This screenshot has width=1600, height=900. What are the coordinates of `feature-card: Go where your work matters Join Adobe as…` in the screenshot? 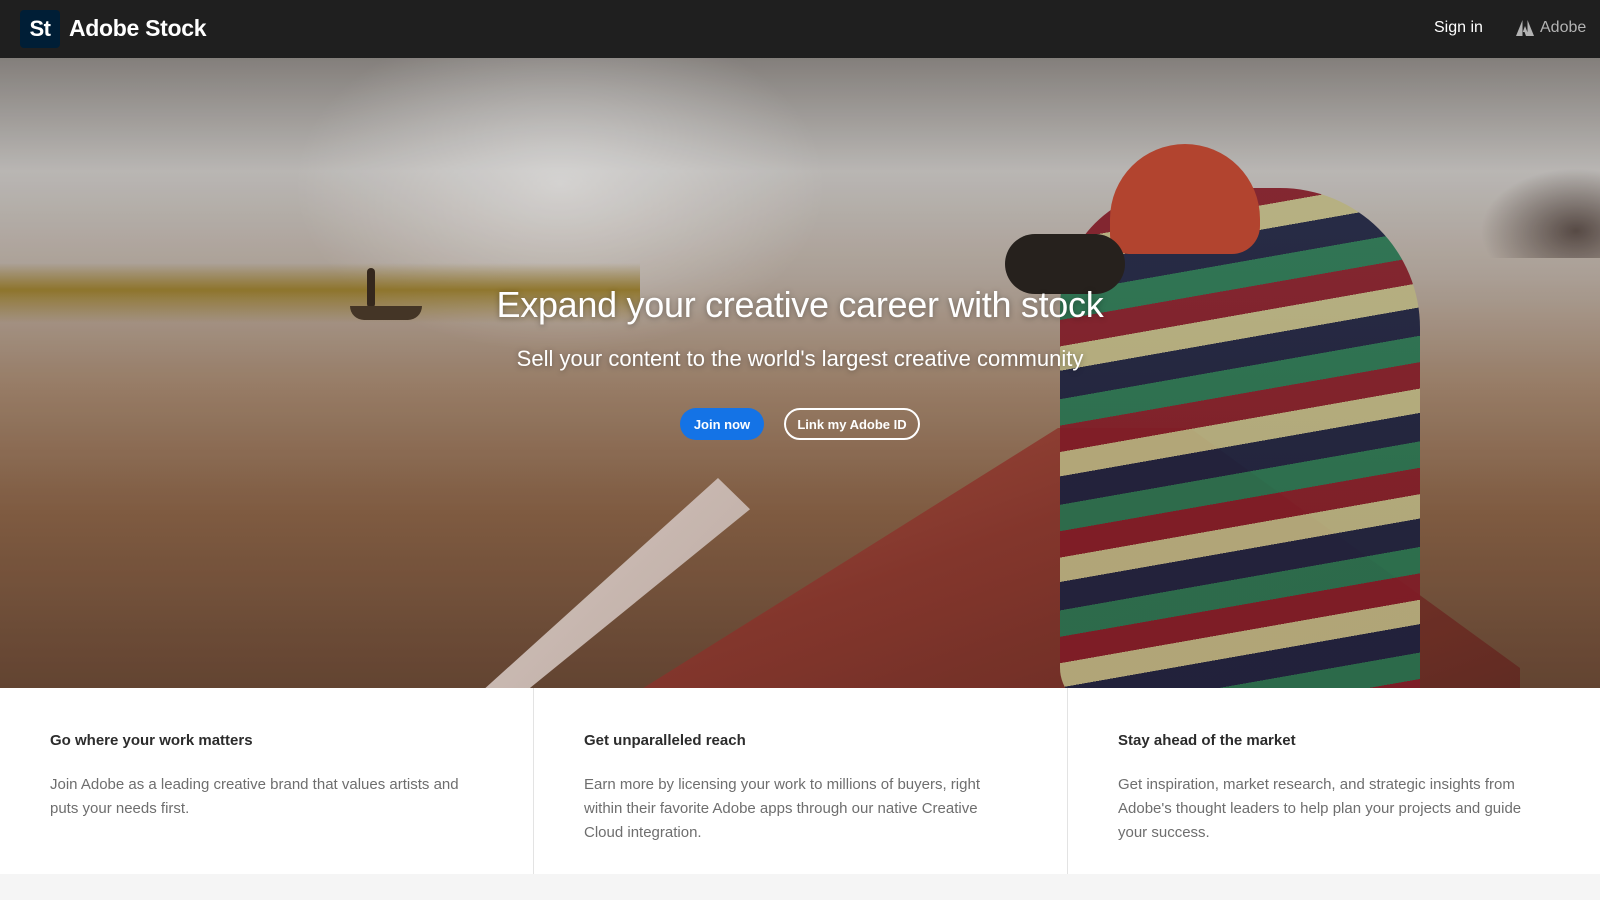 It's located at (266, 781).